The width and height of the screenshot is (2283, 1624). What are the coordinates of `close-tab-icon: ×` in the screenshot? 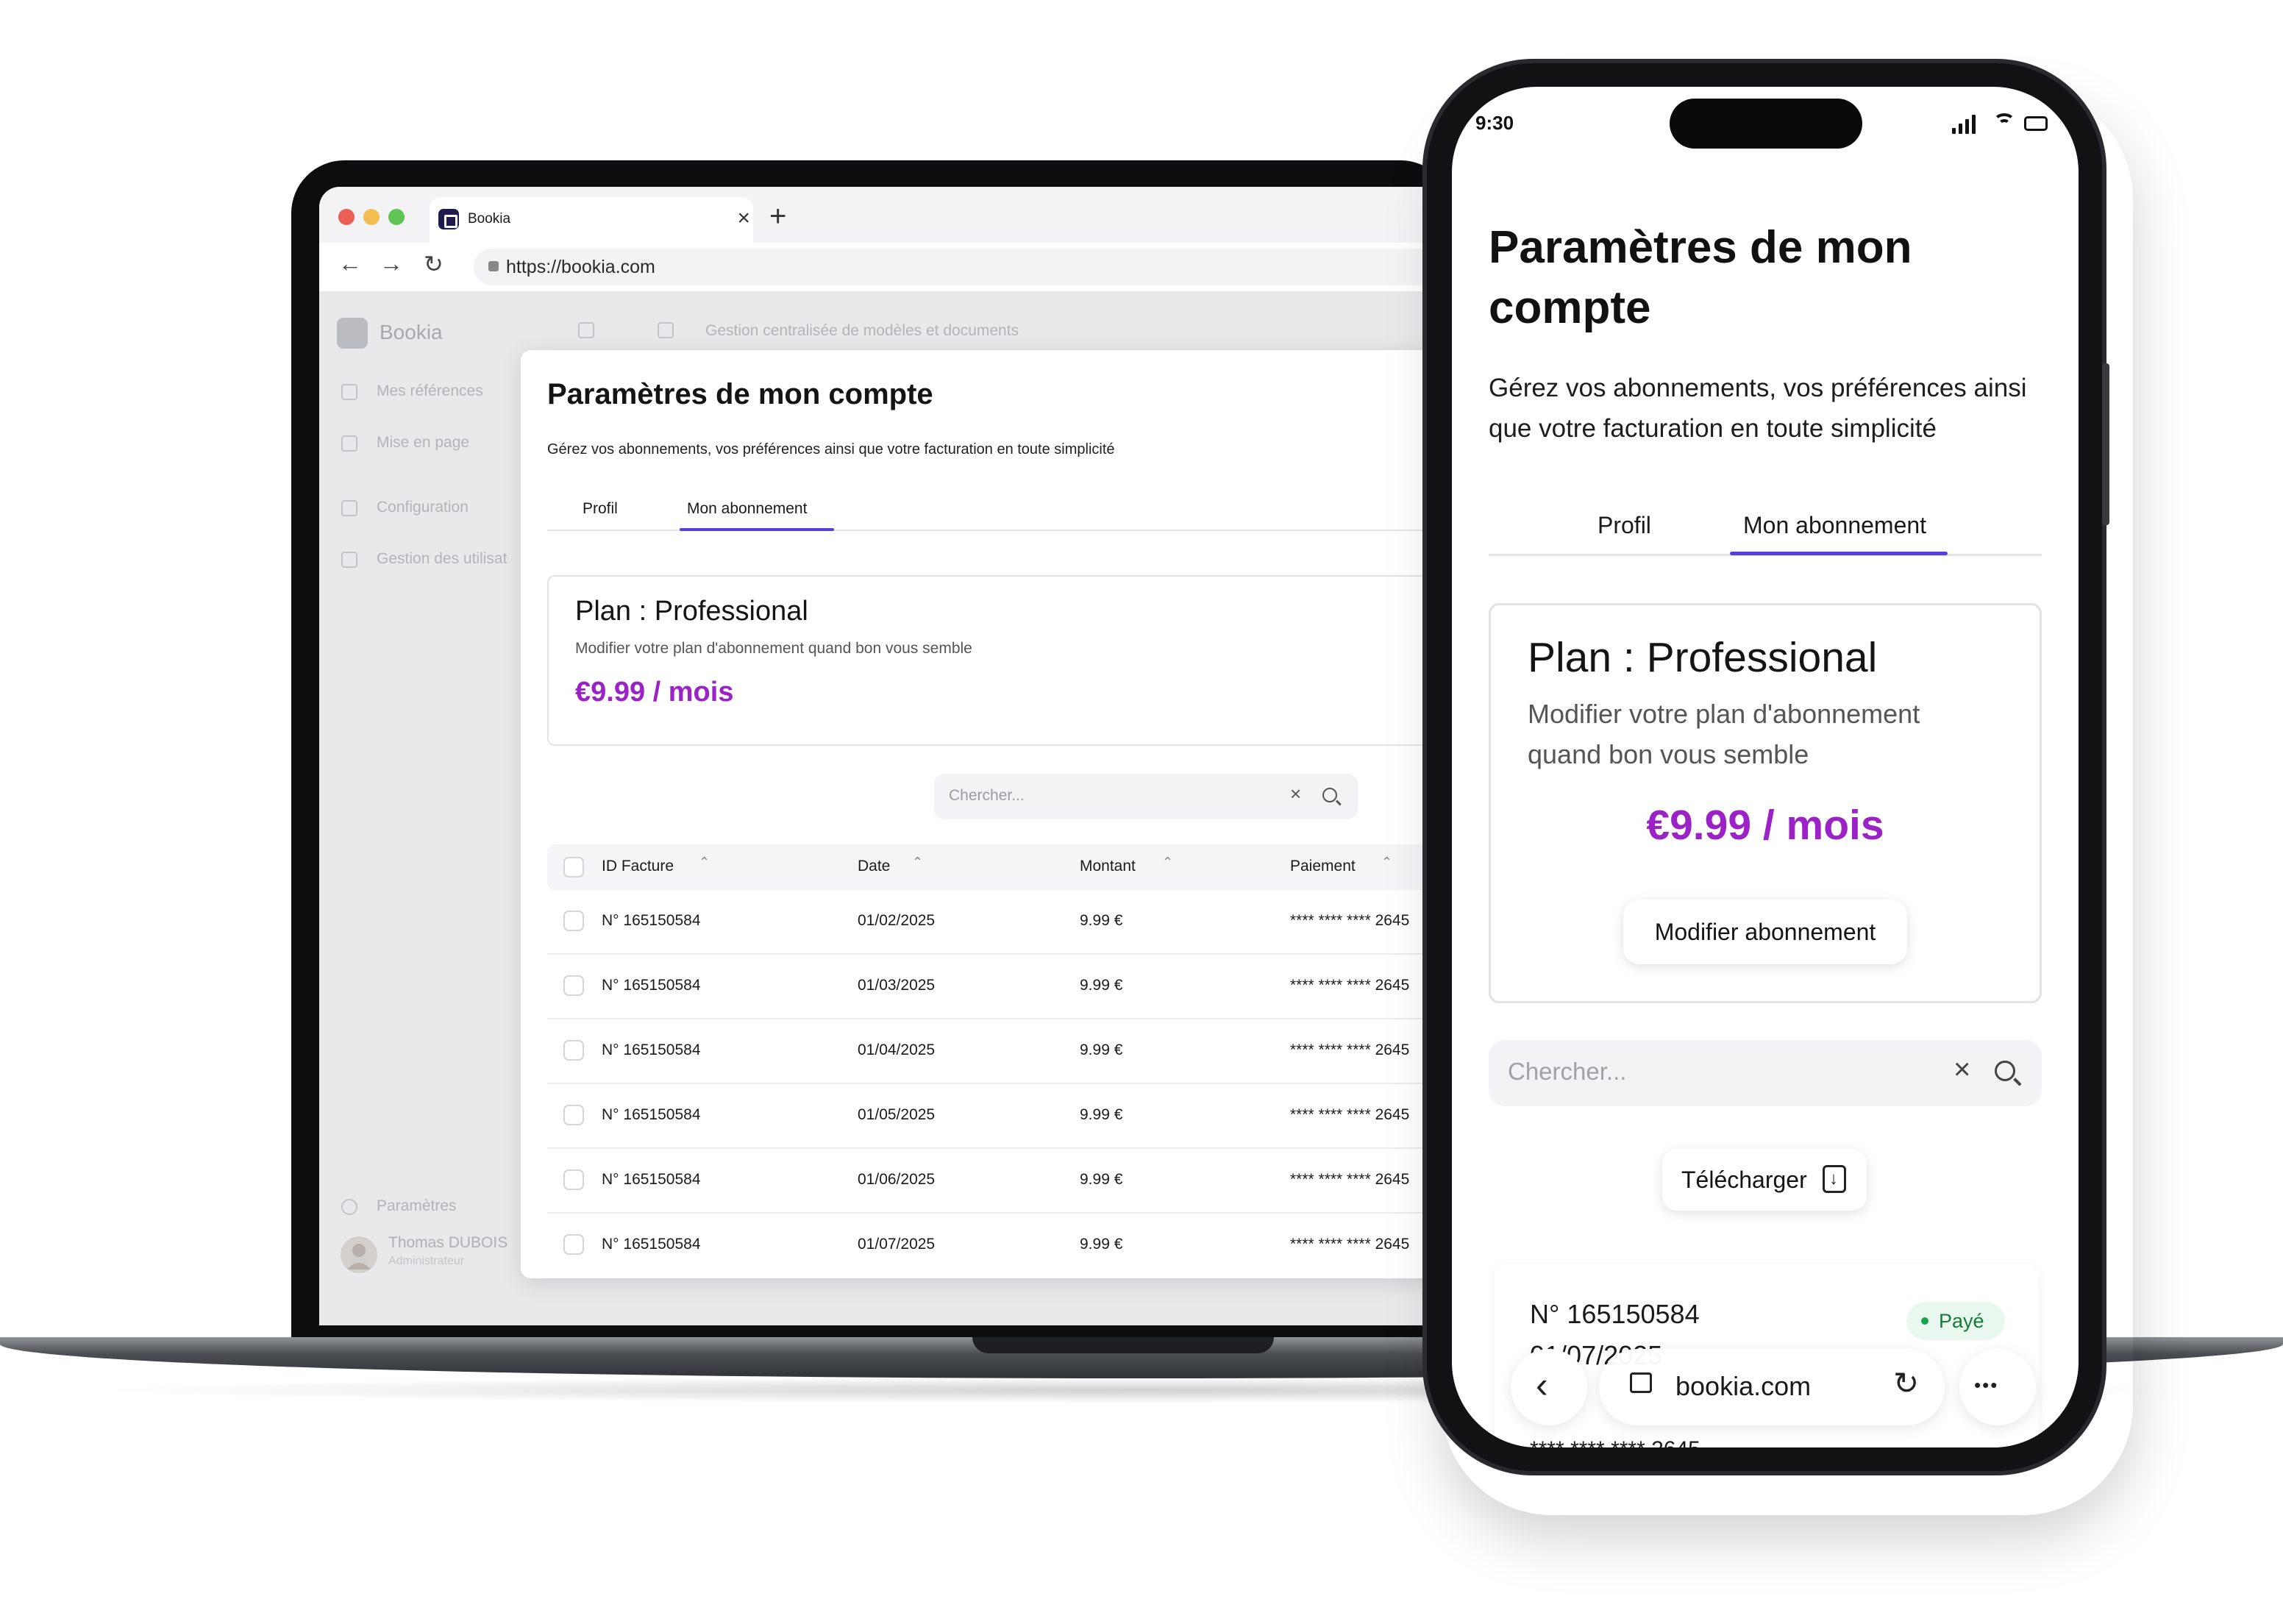 It's located at (743, 218).